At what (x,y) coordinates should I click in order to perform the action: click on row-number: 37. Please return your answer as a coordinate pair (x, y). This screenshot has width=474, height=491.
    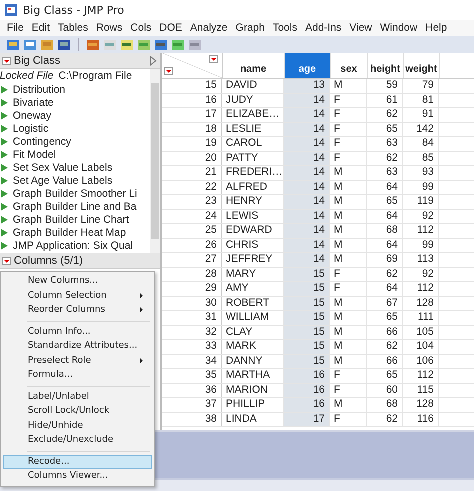
    Looking at the image, I should click on (192, 405).